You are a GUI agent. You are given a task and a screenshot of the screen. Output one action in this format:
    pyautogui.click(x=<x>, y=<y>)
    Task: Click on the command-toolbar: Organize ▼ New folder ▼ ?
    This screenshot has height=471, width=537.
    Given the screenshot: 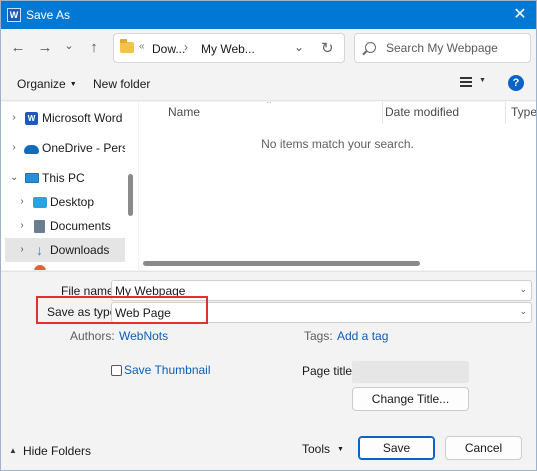 What is the action you would take?
    pyautogui.click(x=268, y=84)
    